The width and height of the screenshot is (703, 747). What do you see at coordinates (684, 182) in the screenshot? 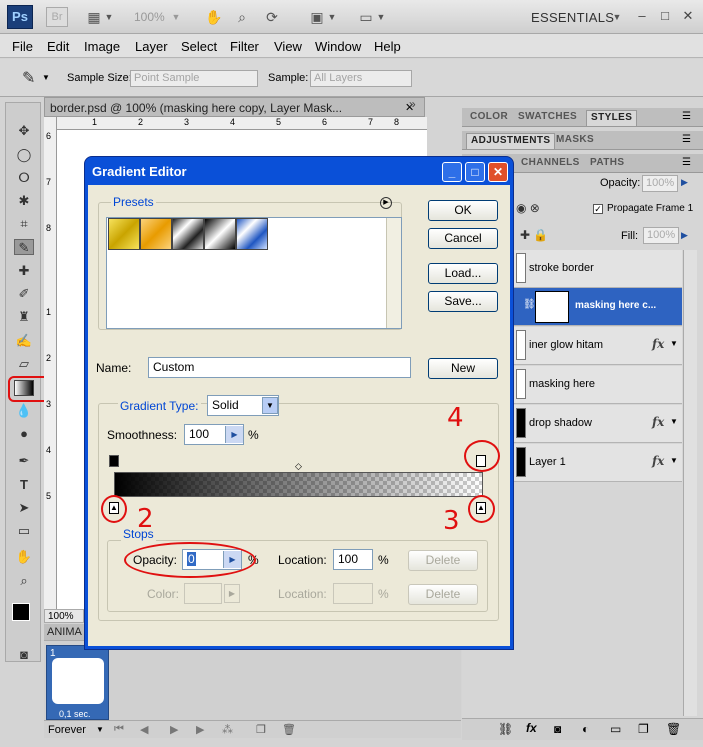
I see `opacity-arrow-icon: ▶` at bounding box center [684, 182].